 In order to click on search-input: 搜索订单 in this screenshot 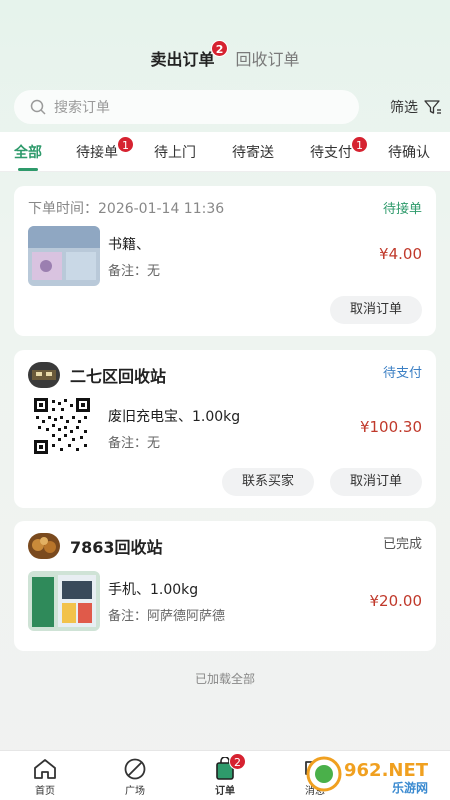, I will do `click(186, 107)`.